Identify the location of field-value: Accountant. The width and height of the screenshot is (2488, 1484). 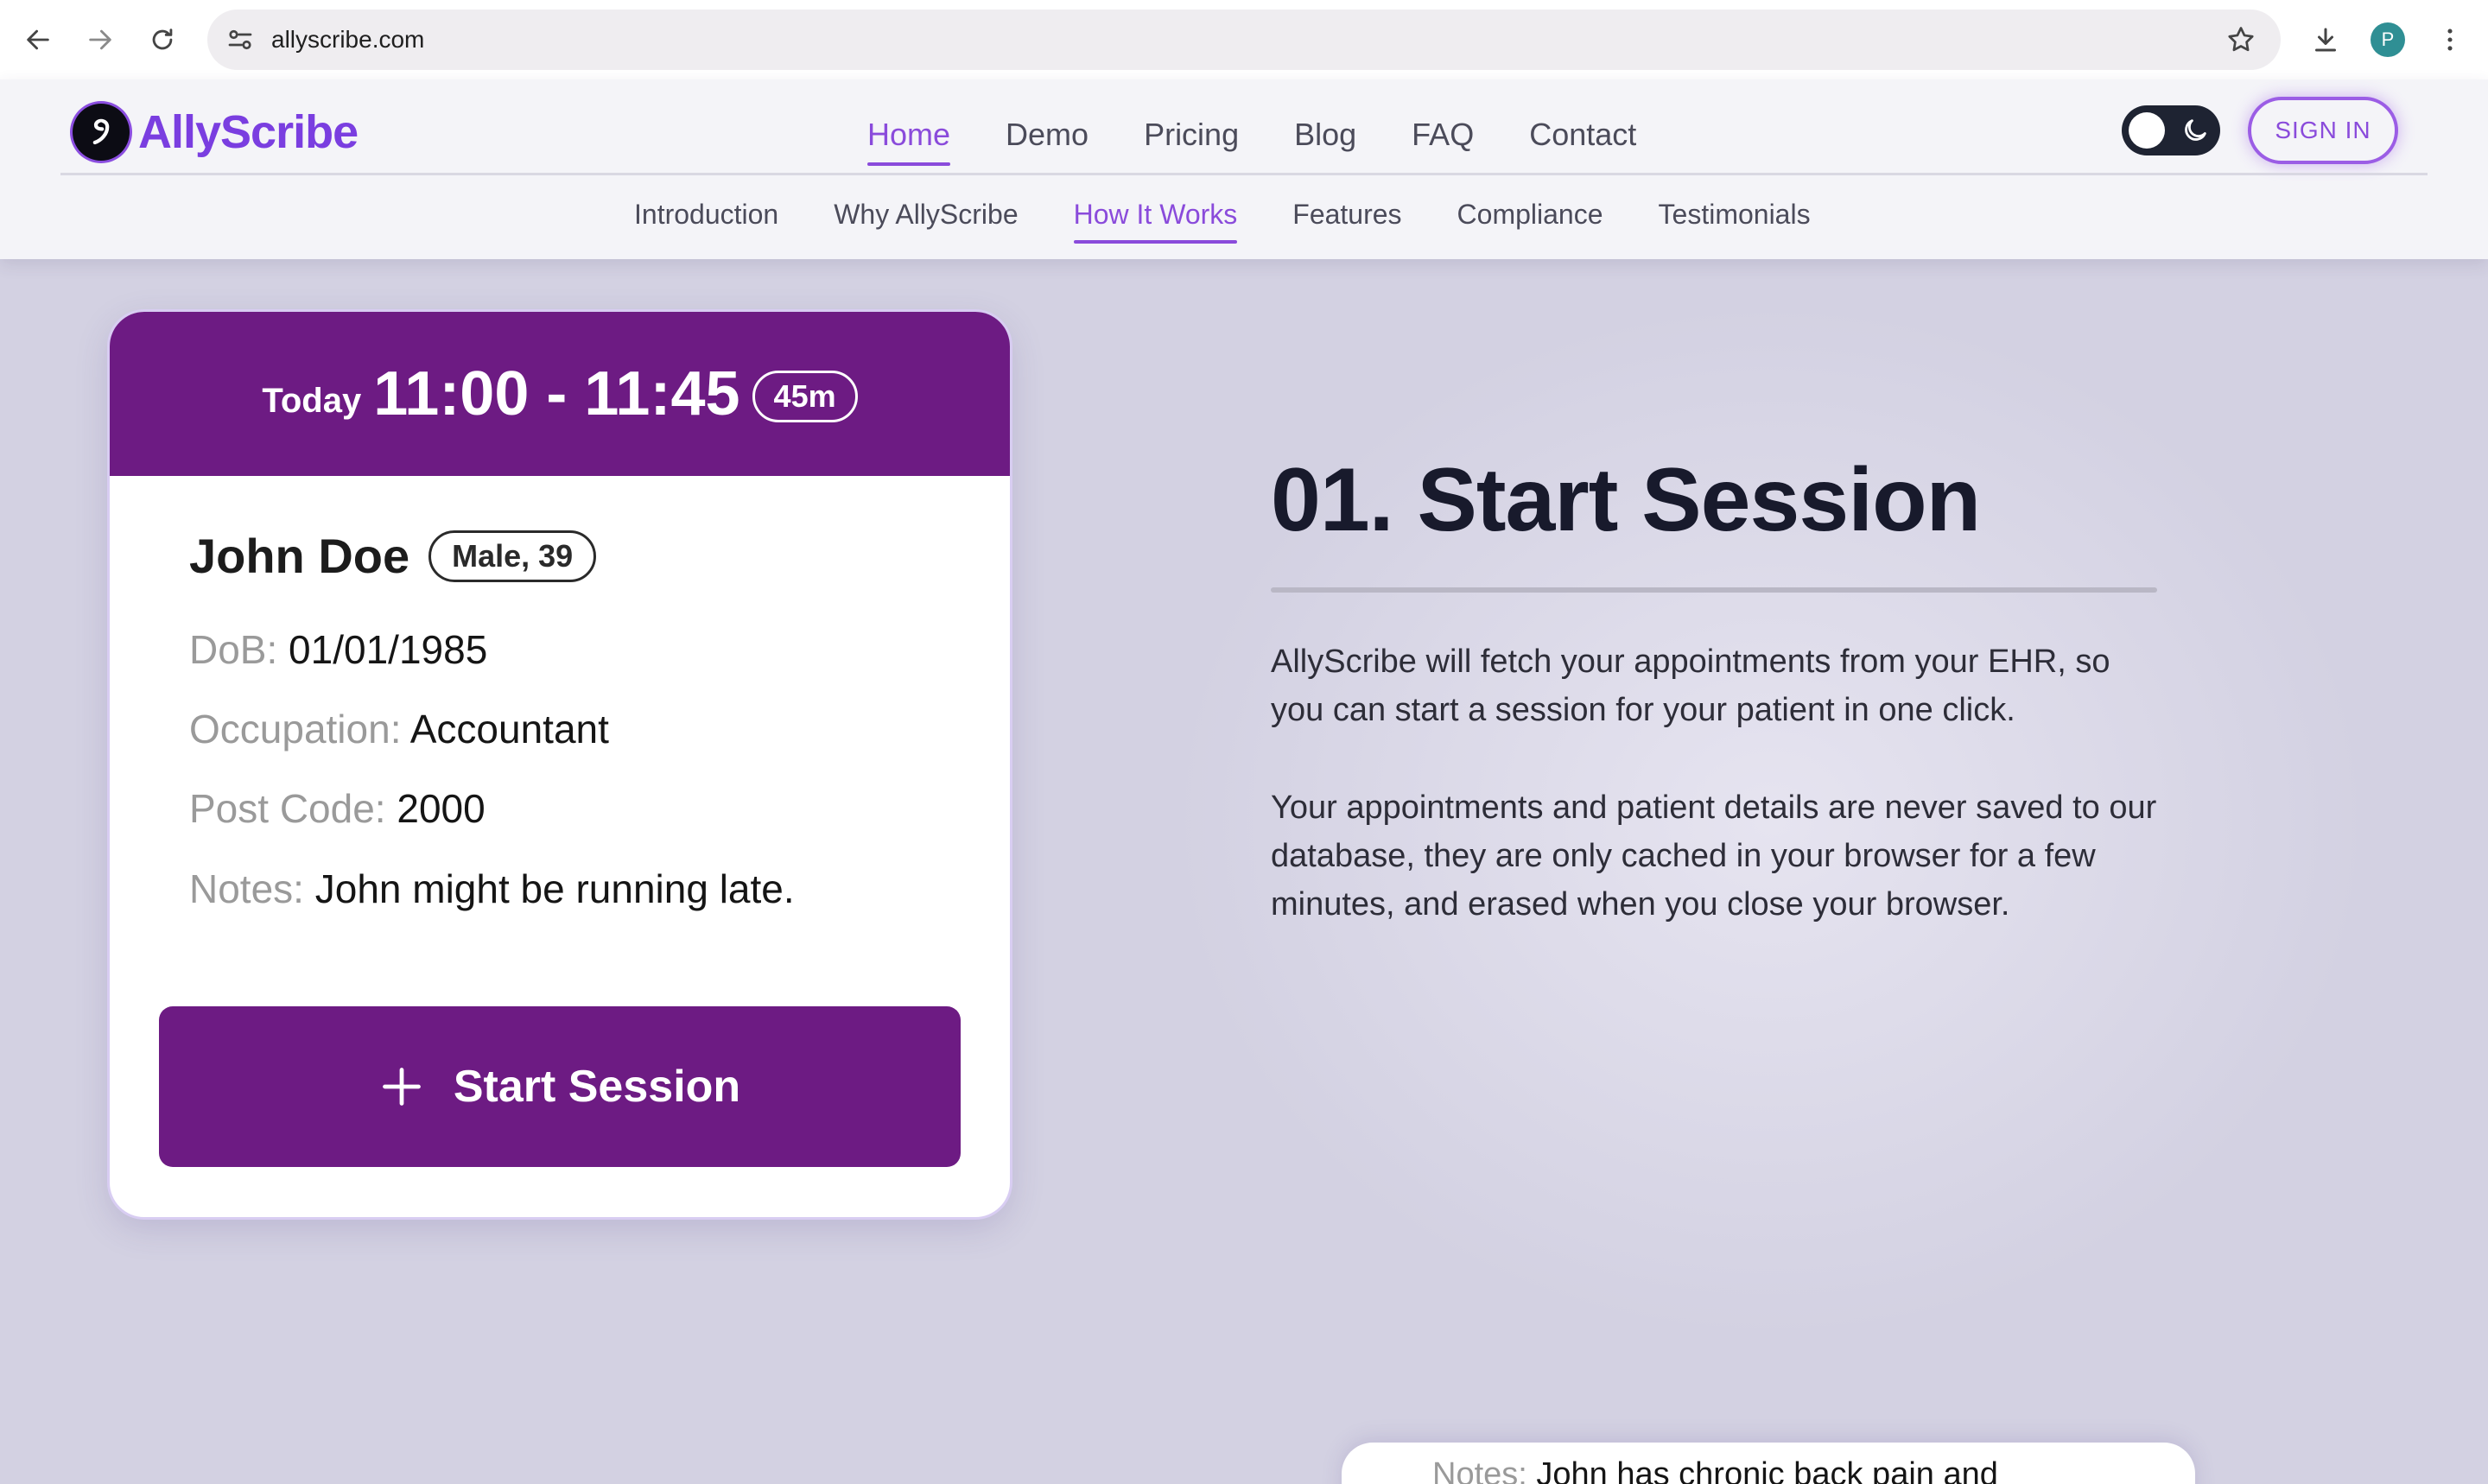
(509, 729).